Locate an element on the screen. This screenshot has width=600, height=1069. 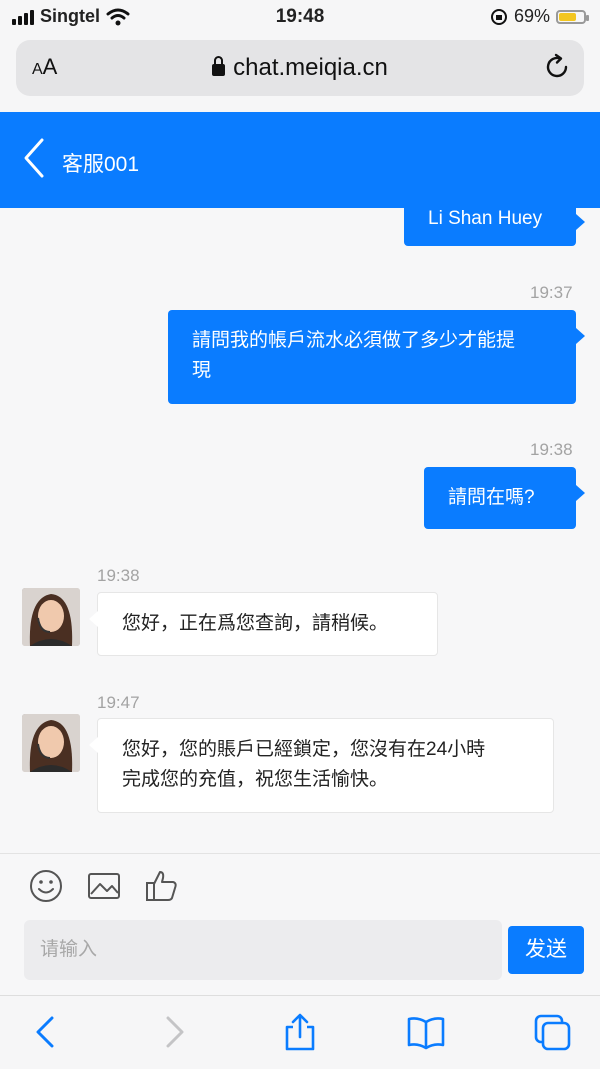
message-text-line: 請問我的帳戶流水必須做了多少才能提 is located at coordinates (354, 340).